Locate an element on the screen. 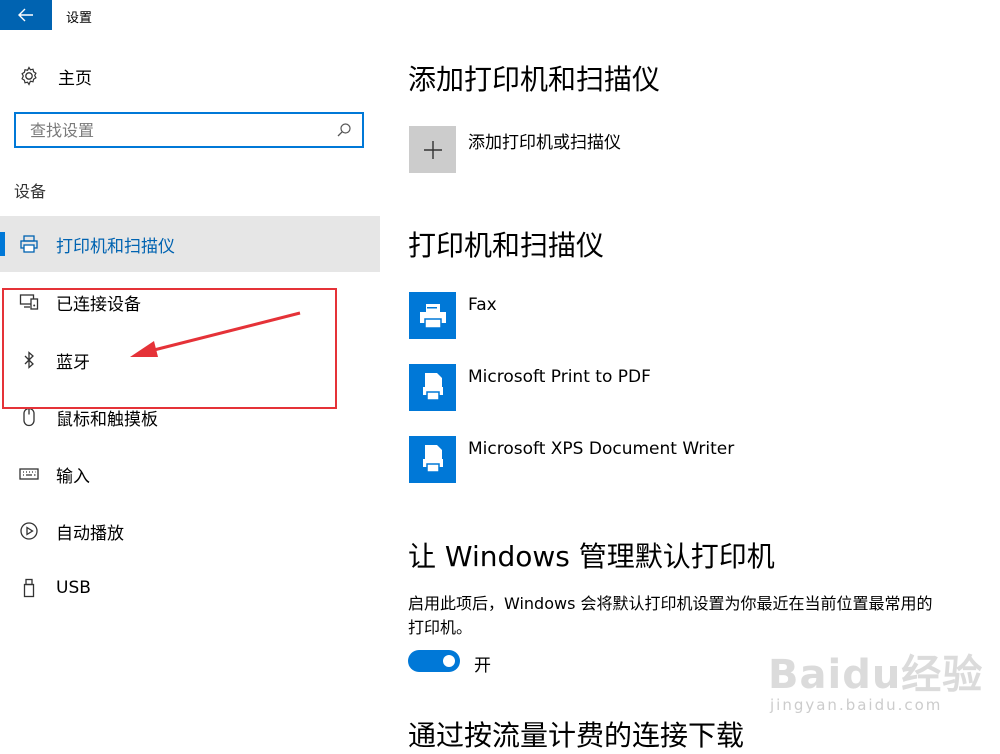 This screenshot has width=1000, height=754. sidebar-item-label: 输入 is located at coordinates (73, 476).